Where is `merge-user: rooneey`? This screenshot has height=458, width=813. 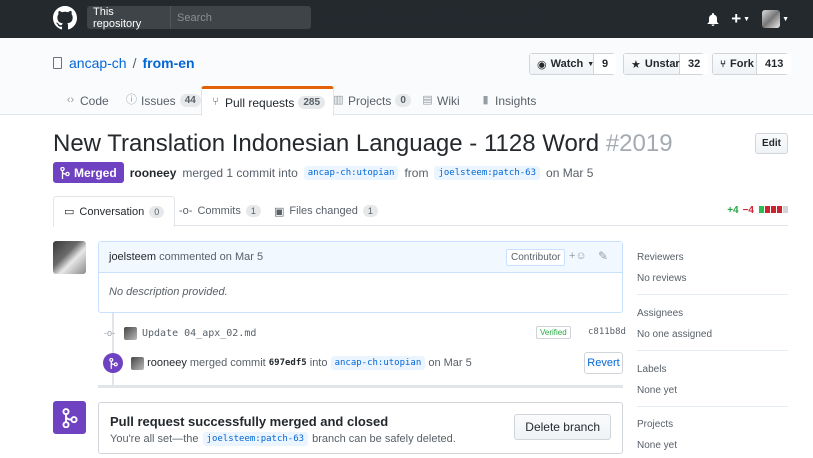
merge-user: rooneey is located at coordinates (167, 363).